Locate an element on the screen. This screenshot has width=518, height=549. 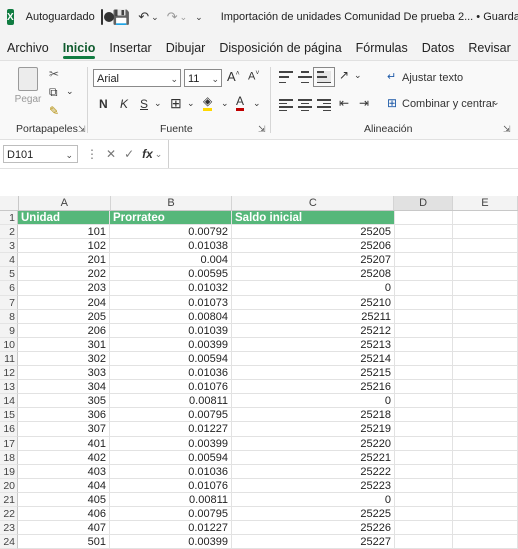
customize-toolbar-icon: ⌄ is located at coordinates (199, 17).